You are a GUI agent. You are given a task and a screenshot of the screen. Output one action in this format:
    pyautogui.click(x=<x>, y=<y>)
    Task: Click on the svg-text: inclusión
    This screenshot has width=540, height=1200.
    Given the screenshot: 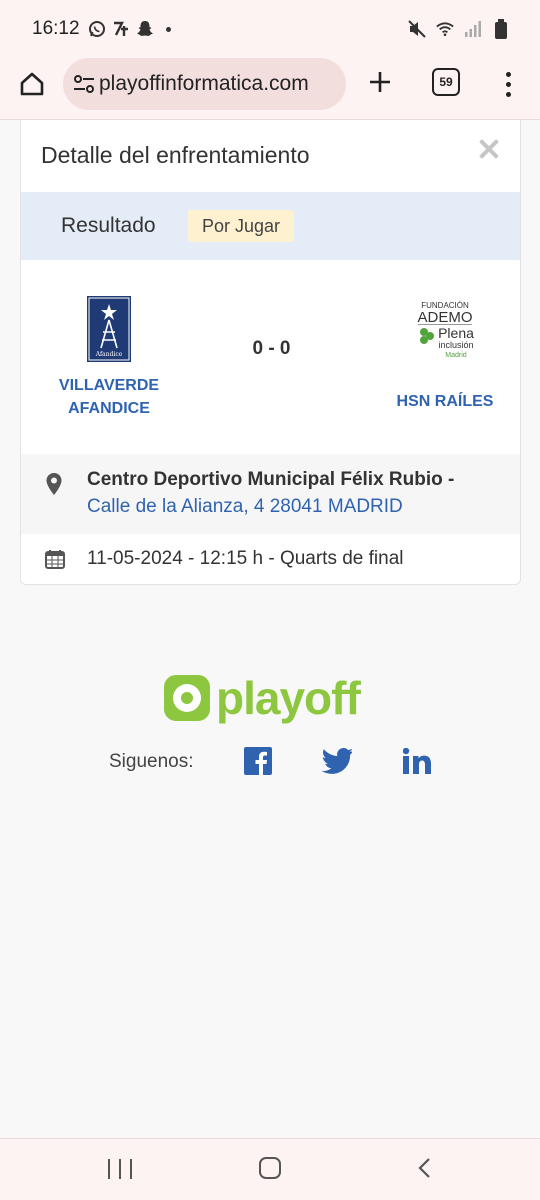 What is the action you would take?
    pyautogui.click(x=455, y=345)
    